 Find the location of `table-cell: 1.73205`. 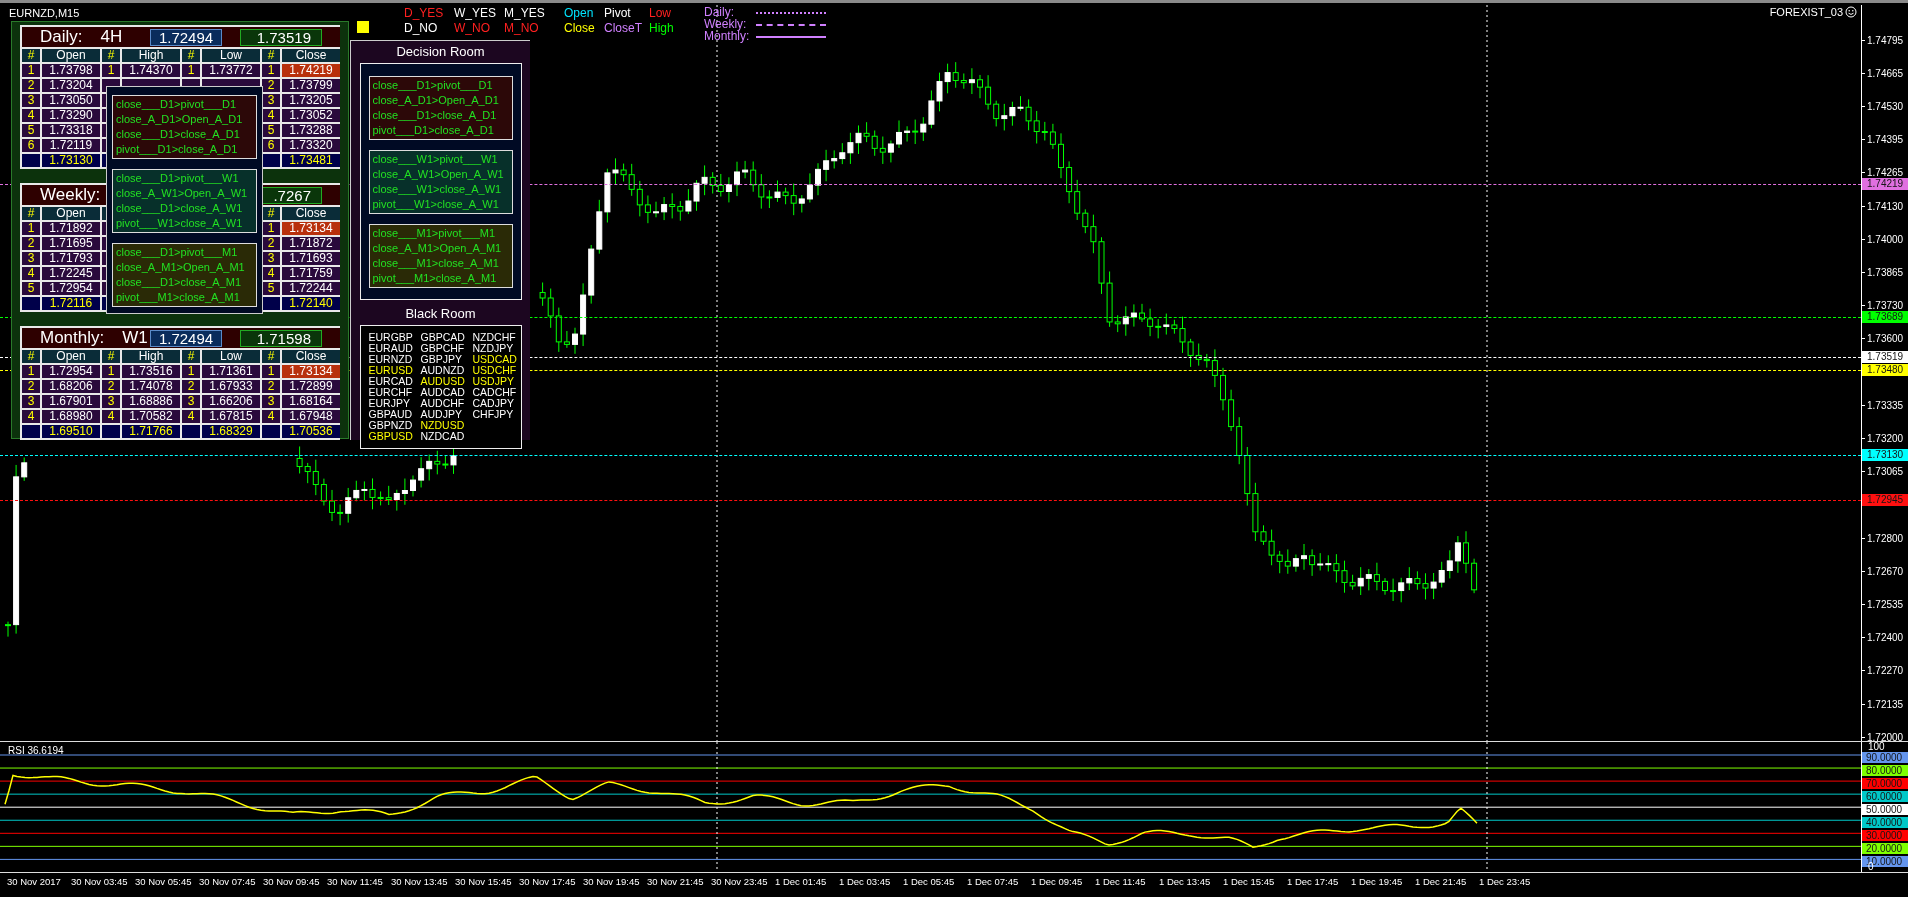

table-cell: 1.73205 is located at coordinates (311, 100).